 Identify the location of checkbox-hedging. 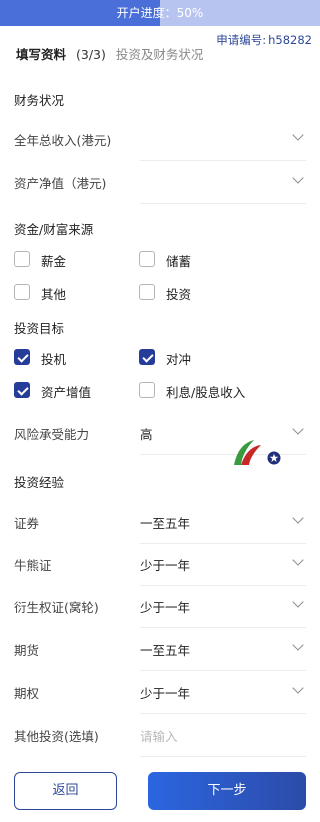
(147, 357).